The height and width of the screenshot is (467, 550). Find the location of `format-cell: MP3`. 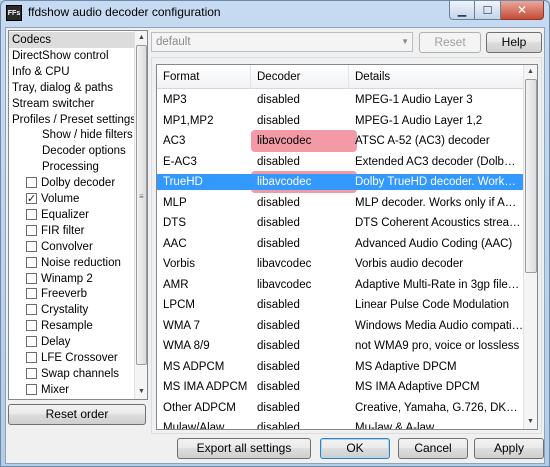

format-cell: MP3 is located at coordinates (175, 100).